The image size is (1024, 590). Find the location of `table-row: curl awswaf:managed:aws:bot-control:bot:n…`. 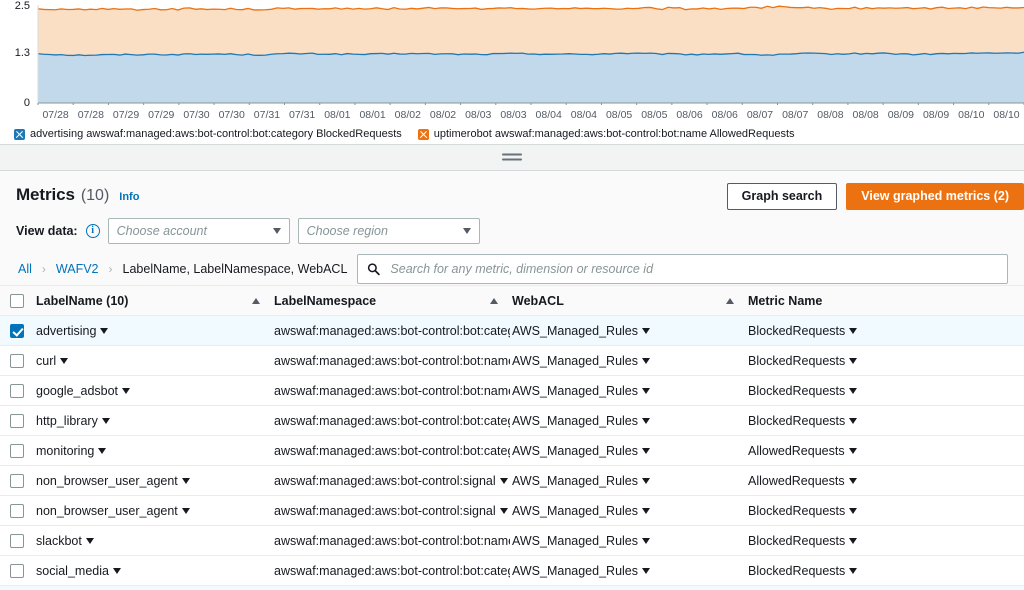

table-row: curl awswaf:managed:aws:bot-control:bot:n… is located at coordinates (512, 360).